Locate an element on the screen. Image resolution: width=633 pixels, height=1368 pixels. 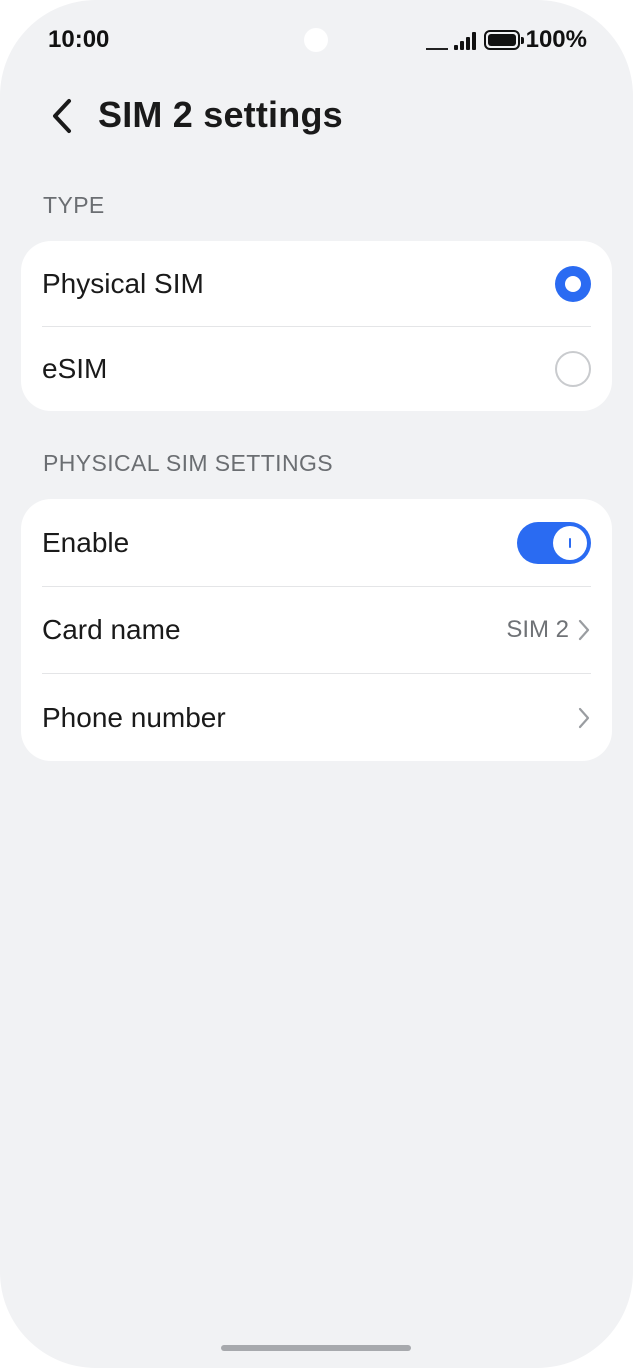
toggle-knob is located at coordinates (570, 542).